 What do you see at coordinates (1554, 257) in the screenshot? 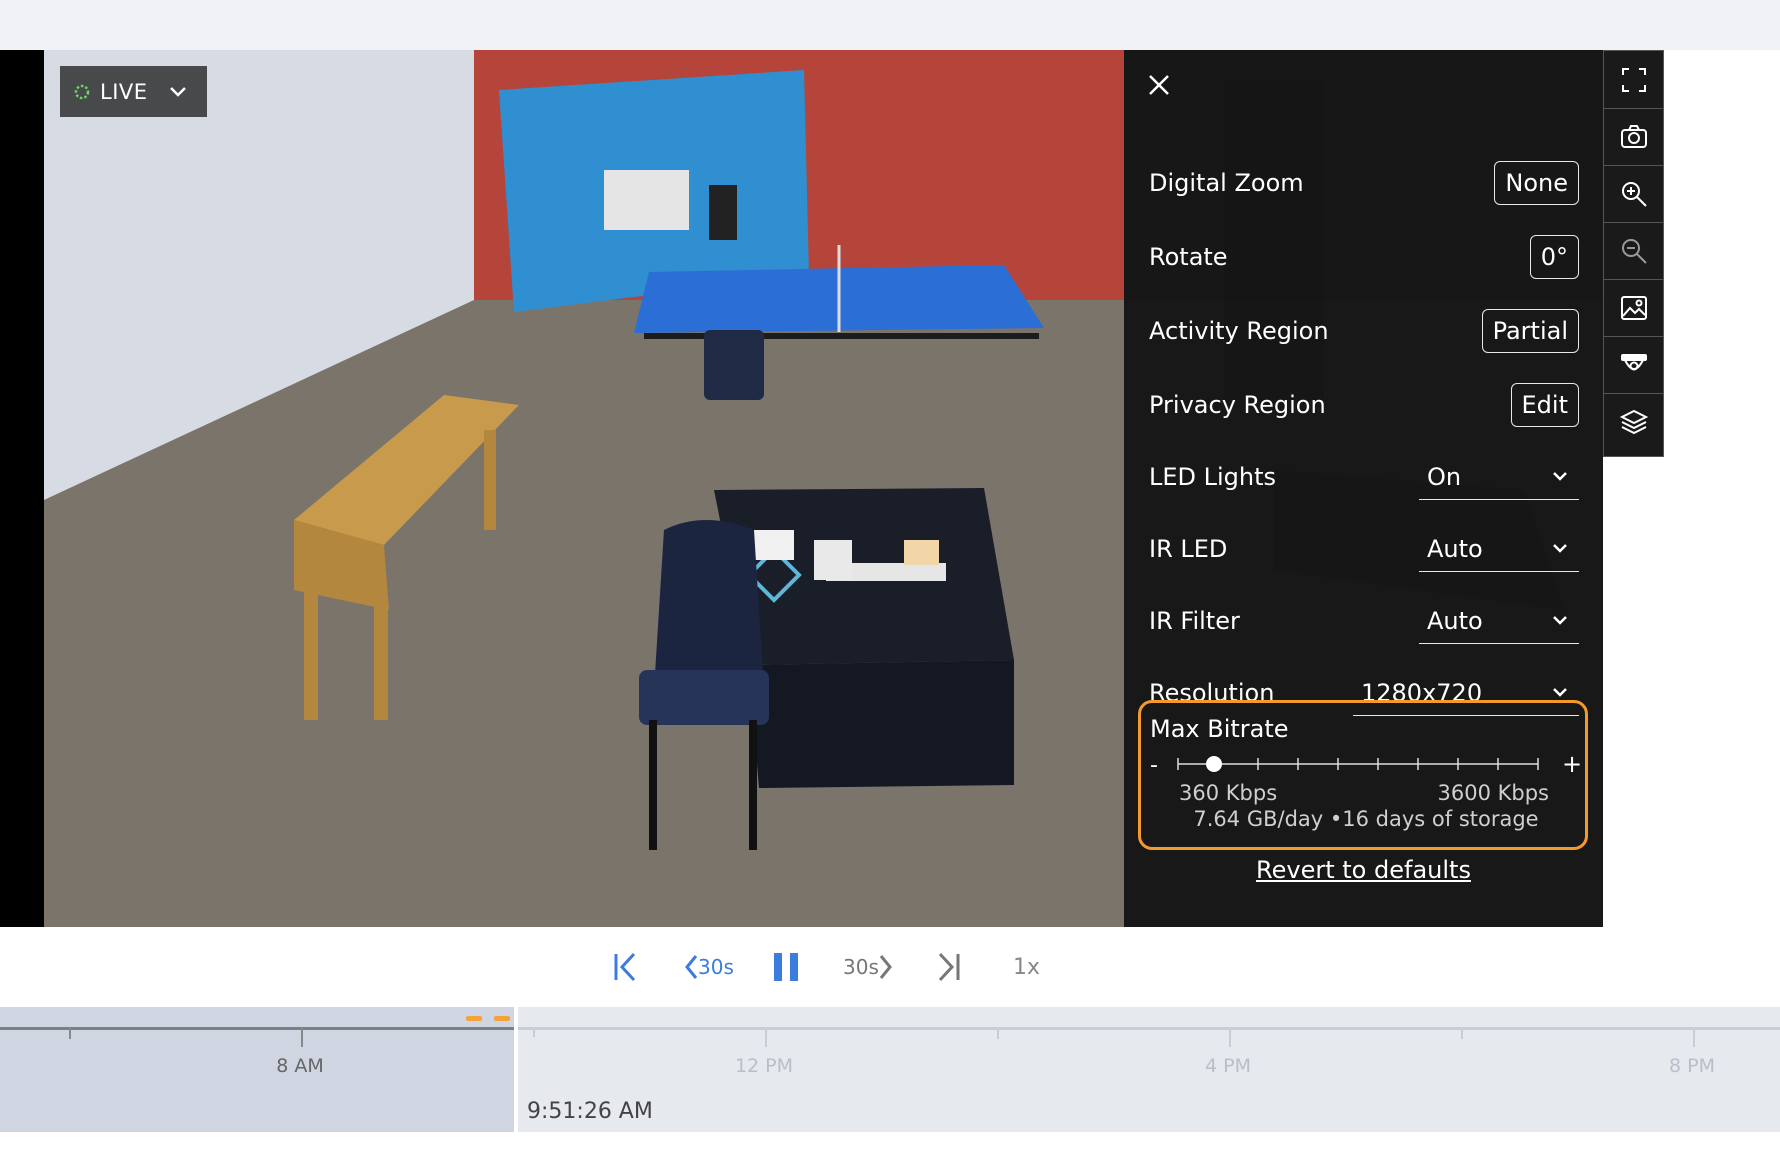
I see `rotate-button: 0°` at bounding box center [1554, 257].